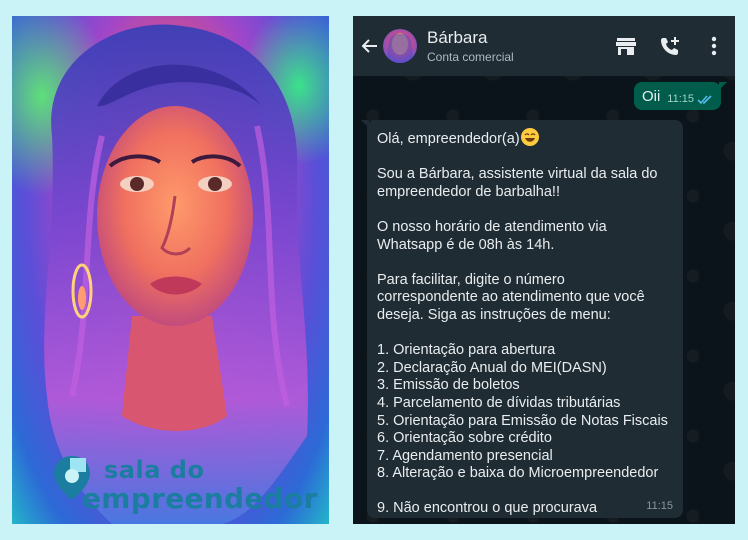 This screenshot has width=748, height=540. What do you see at coordinates (704, 99) in the screenshot?
I see `read-receipt-icon` at bounding box center [704, 99].